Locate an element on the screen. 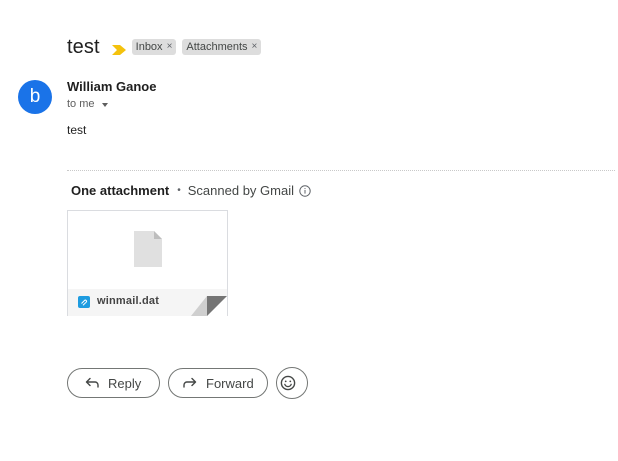  forward-label: Forward is located at coordinates (230, 383).